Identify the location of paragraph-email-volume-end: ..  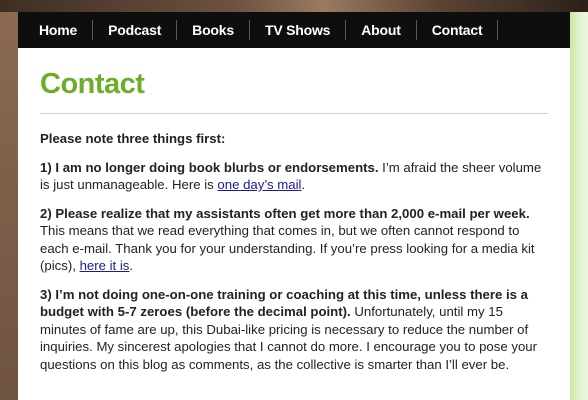
(131, 265).